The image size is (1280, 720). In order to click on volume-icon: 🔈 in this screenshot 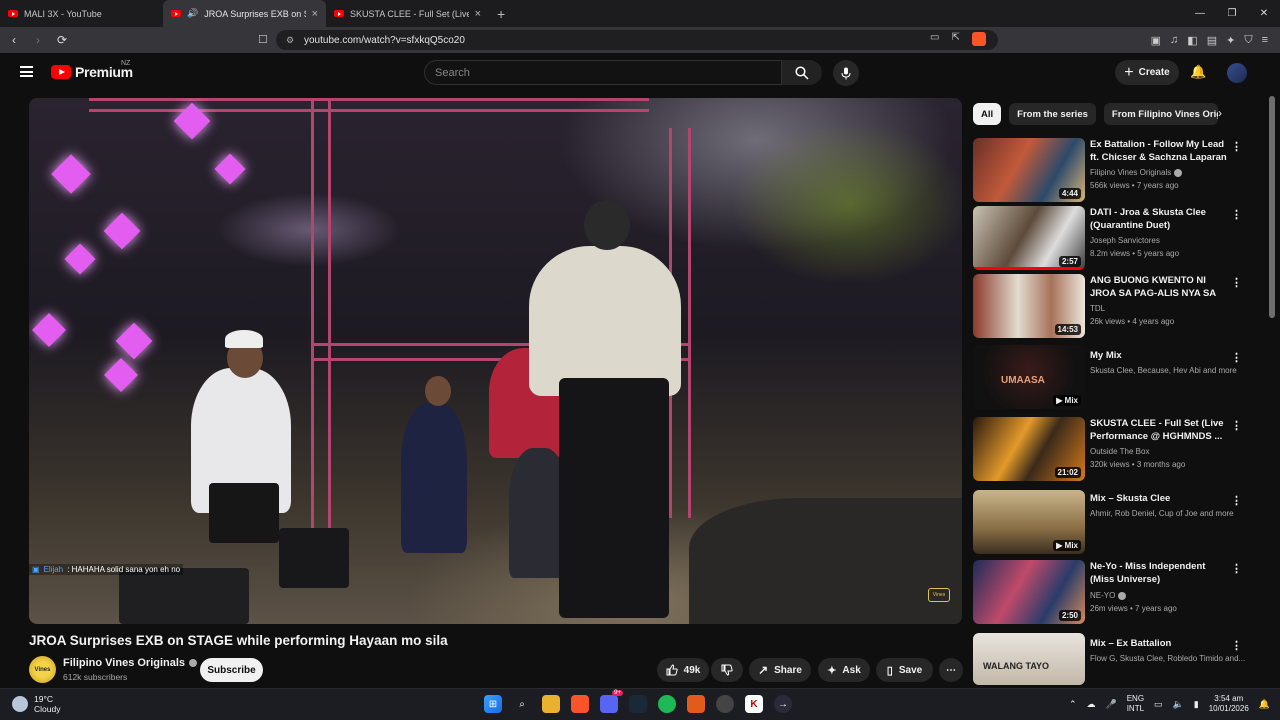, I will do `click(1178, 704)`.